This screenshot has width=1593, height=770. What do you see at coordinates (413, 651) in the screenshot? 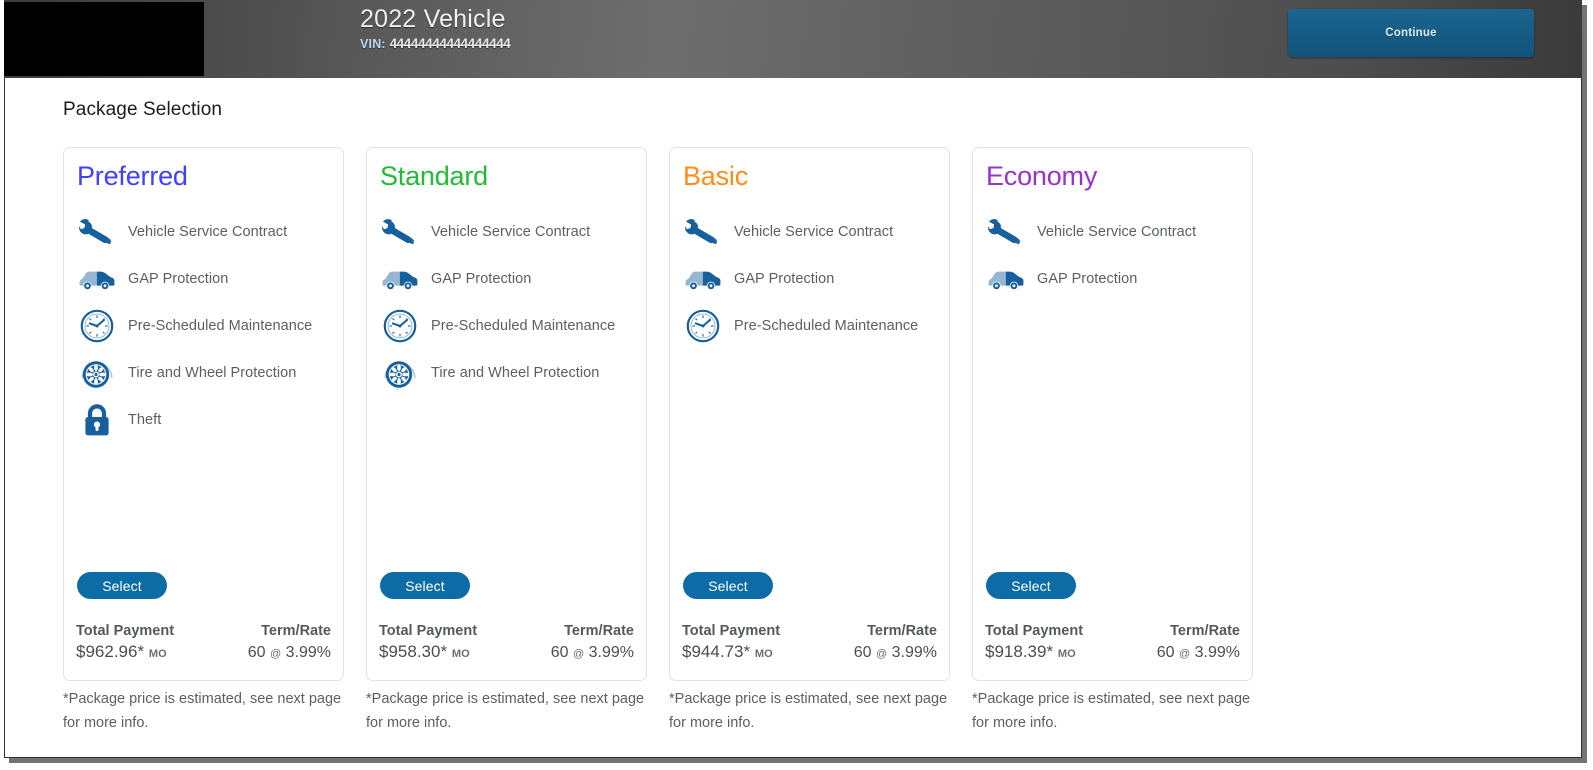
I see `payment-amount: $958.30*` at bounding box center [413, 651].